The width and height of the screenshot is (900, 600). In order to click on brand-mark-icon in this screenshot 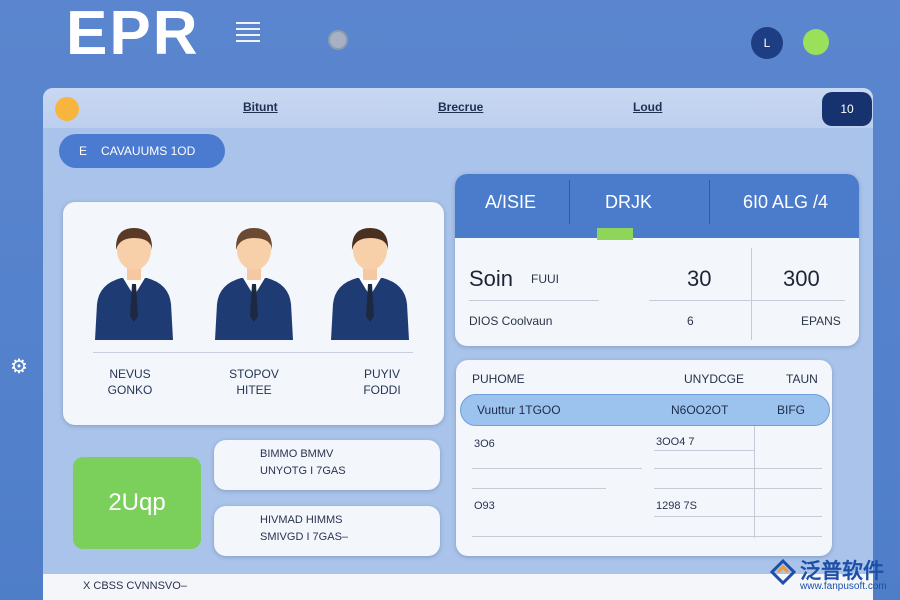, I will do `click(783, 572)`.